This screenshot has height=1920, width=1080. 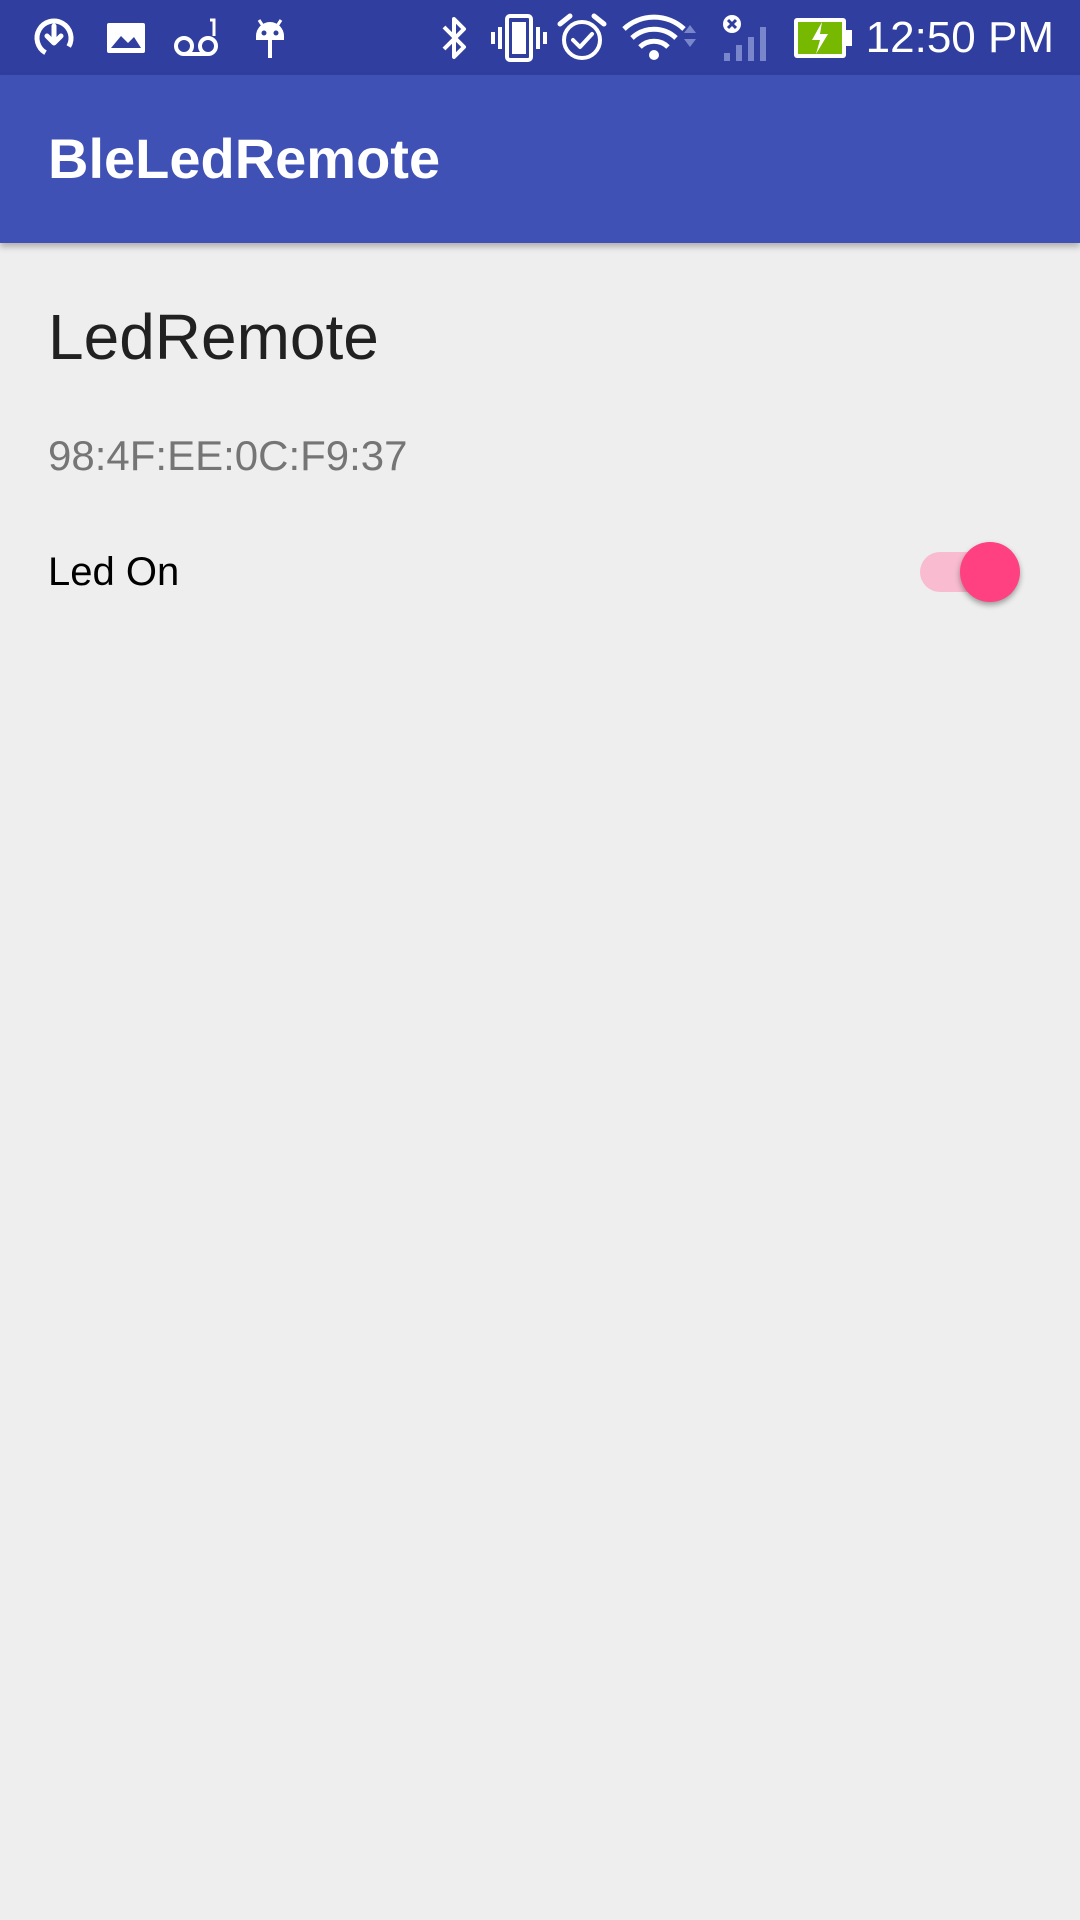 I want to click on bluetooth-icon, so click(x=454, y=37).